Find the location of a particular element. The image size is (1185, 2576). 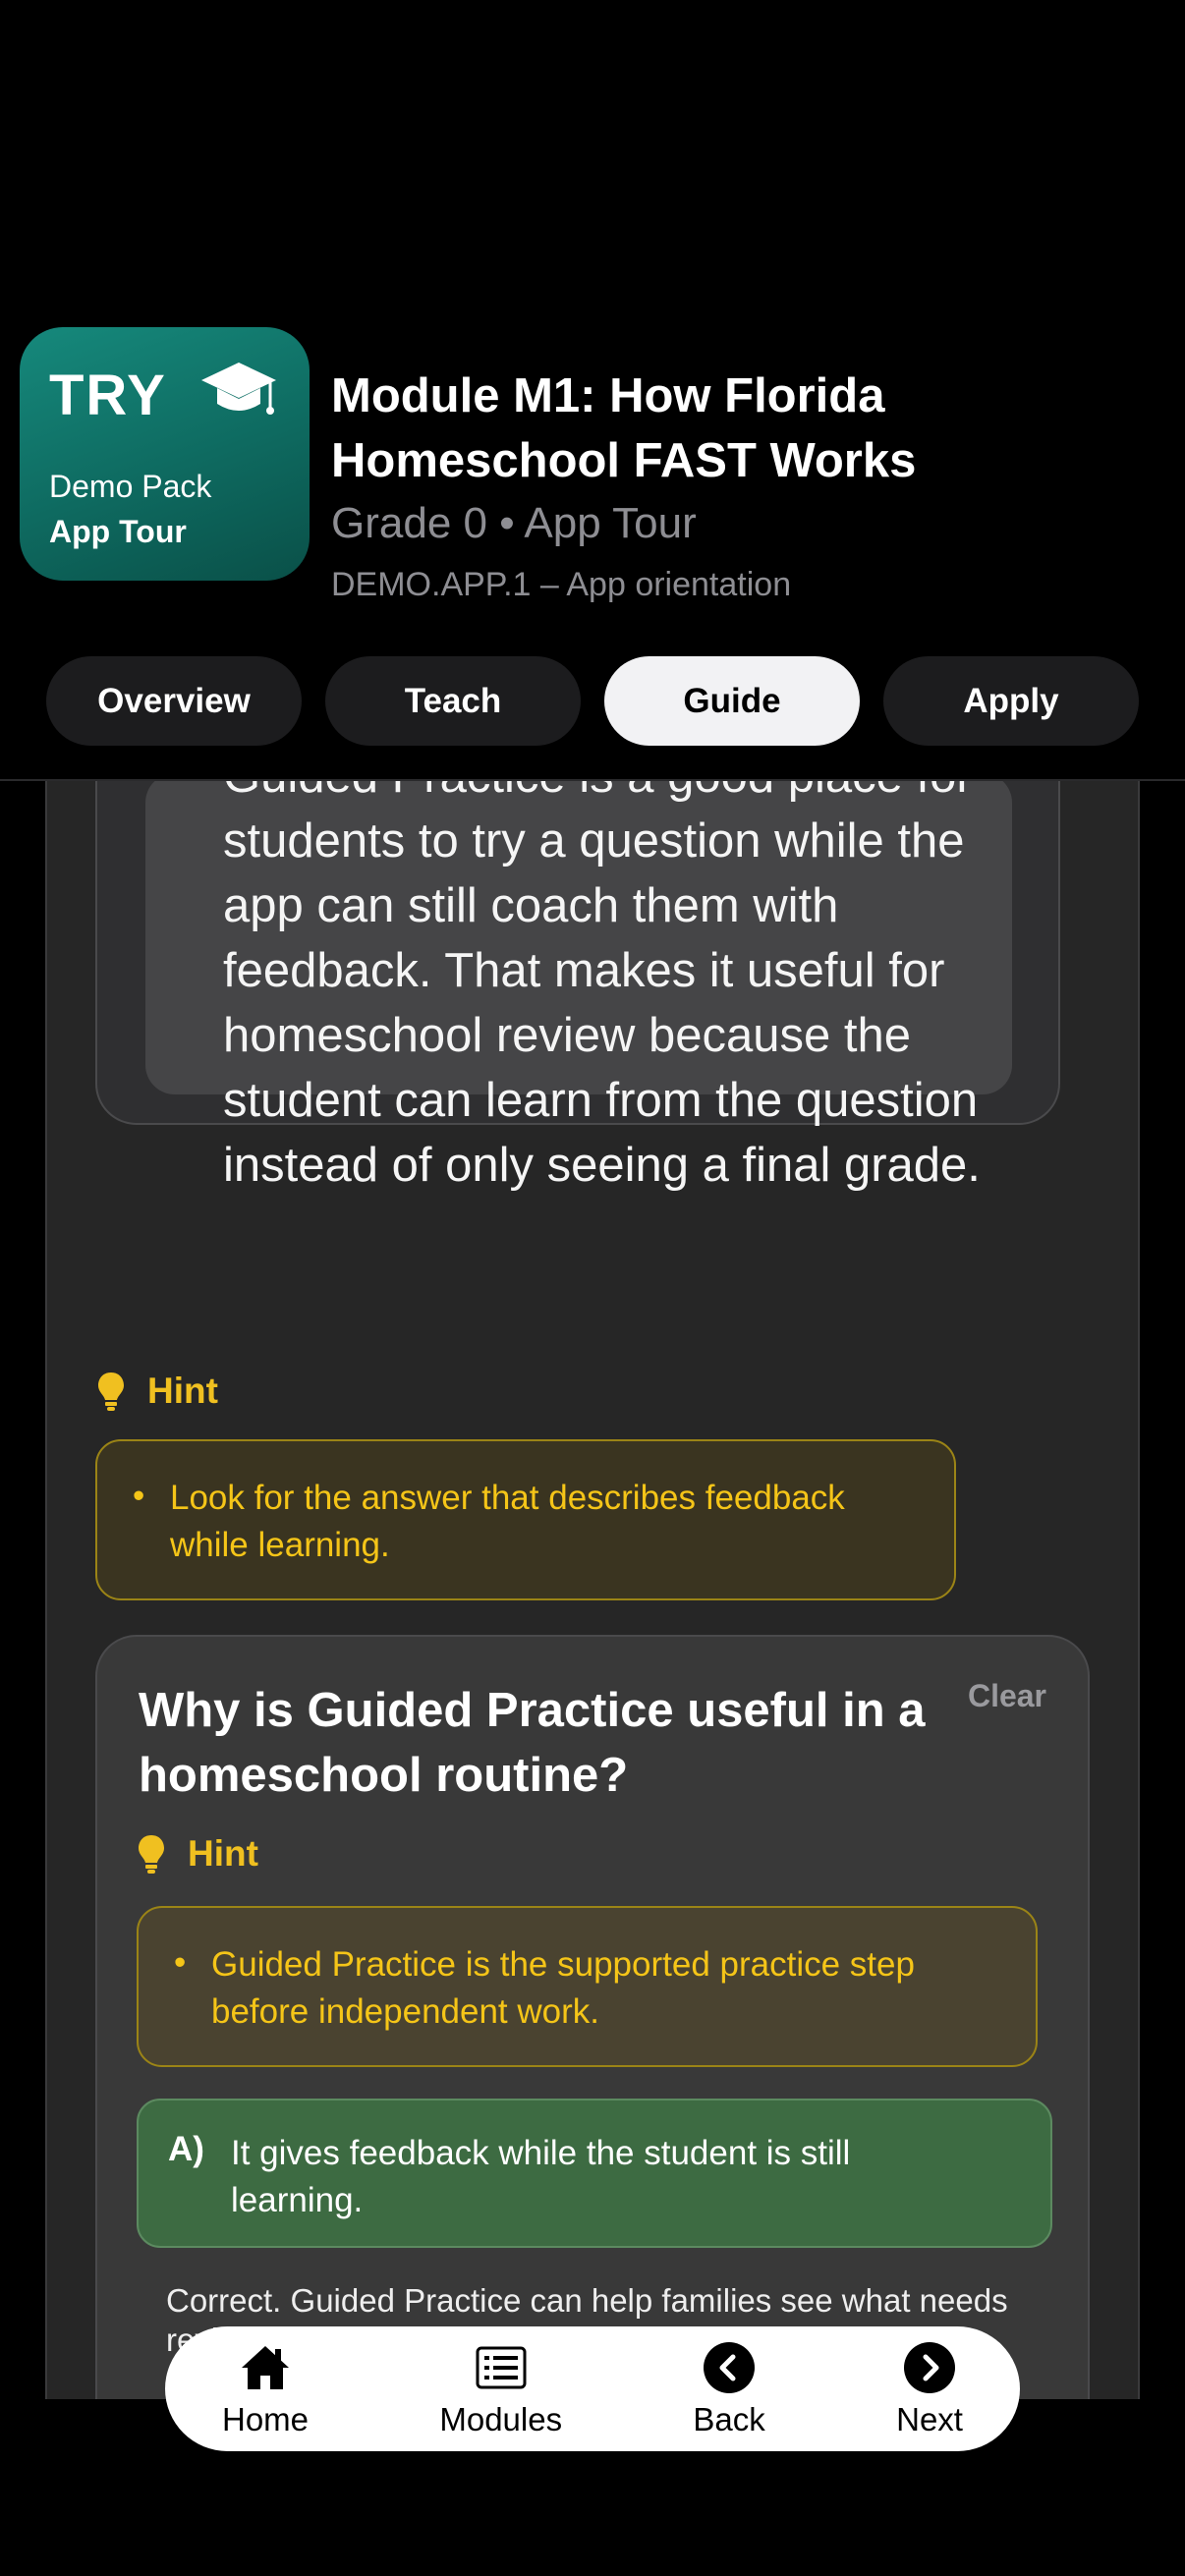

chevron-left-circle-icon is located at coordinates (730, 2367).